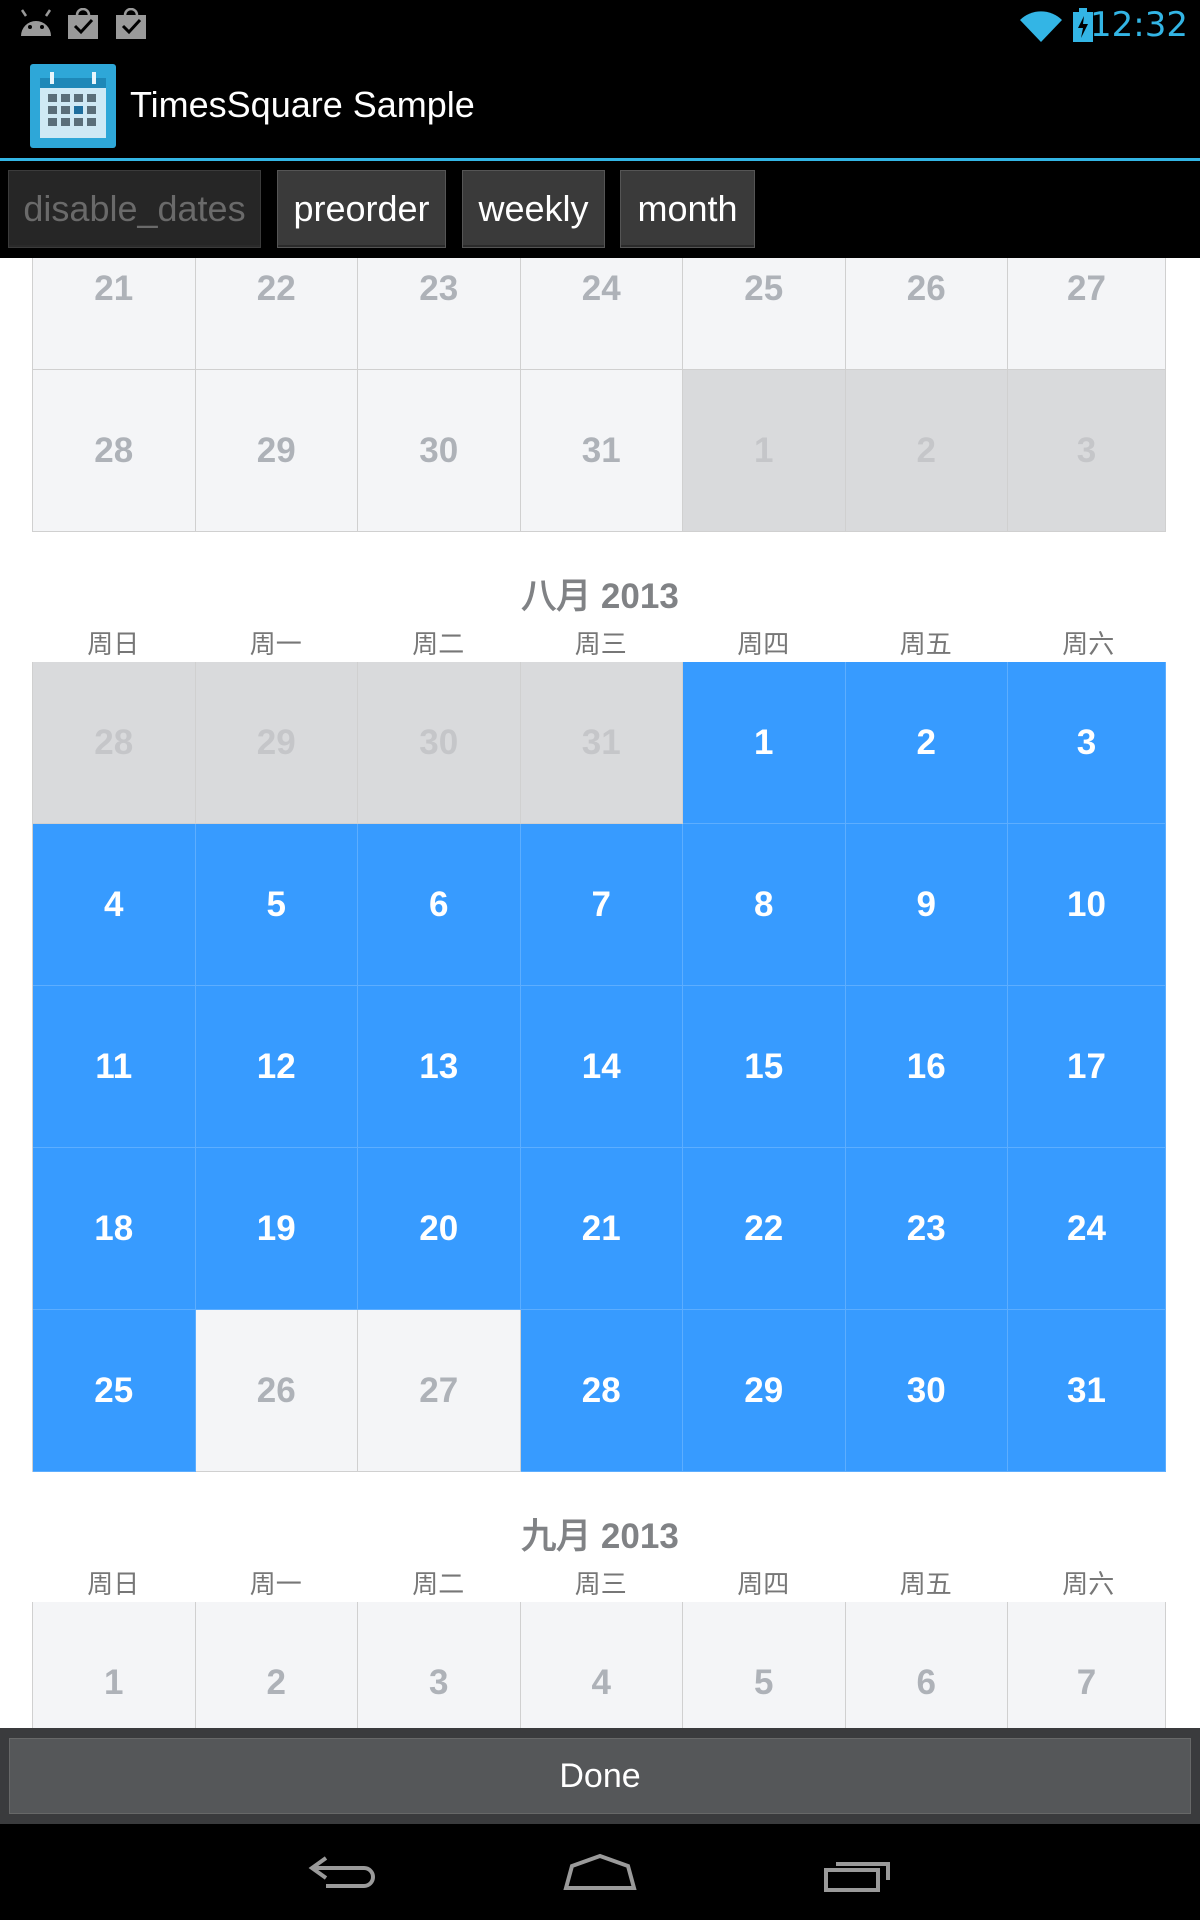 The image size is (1200, 1920). I want to click on day-cell-selected: 18, so click(114, 1229).